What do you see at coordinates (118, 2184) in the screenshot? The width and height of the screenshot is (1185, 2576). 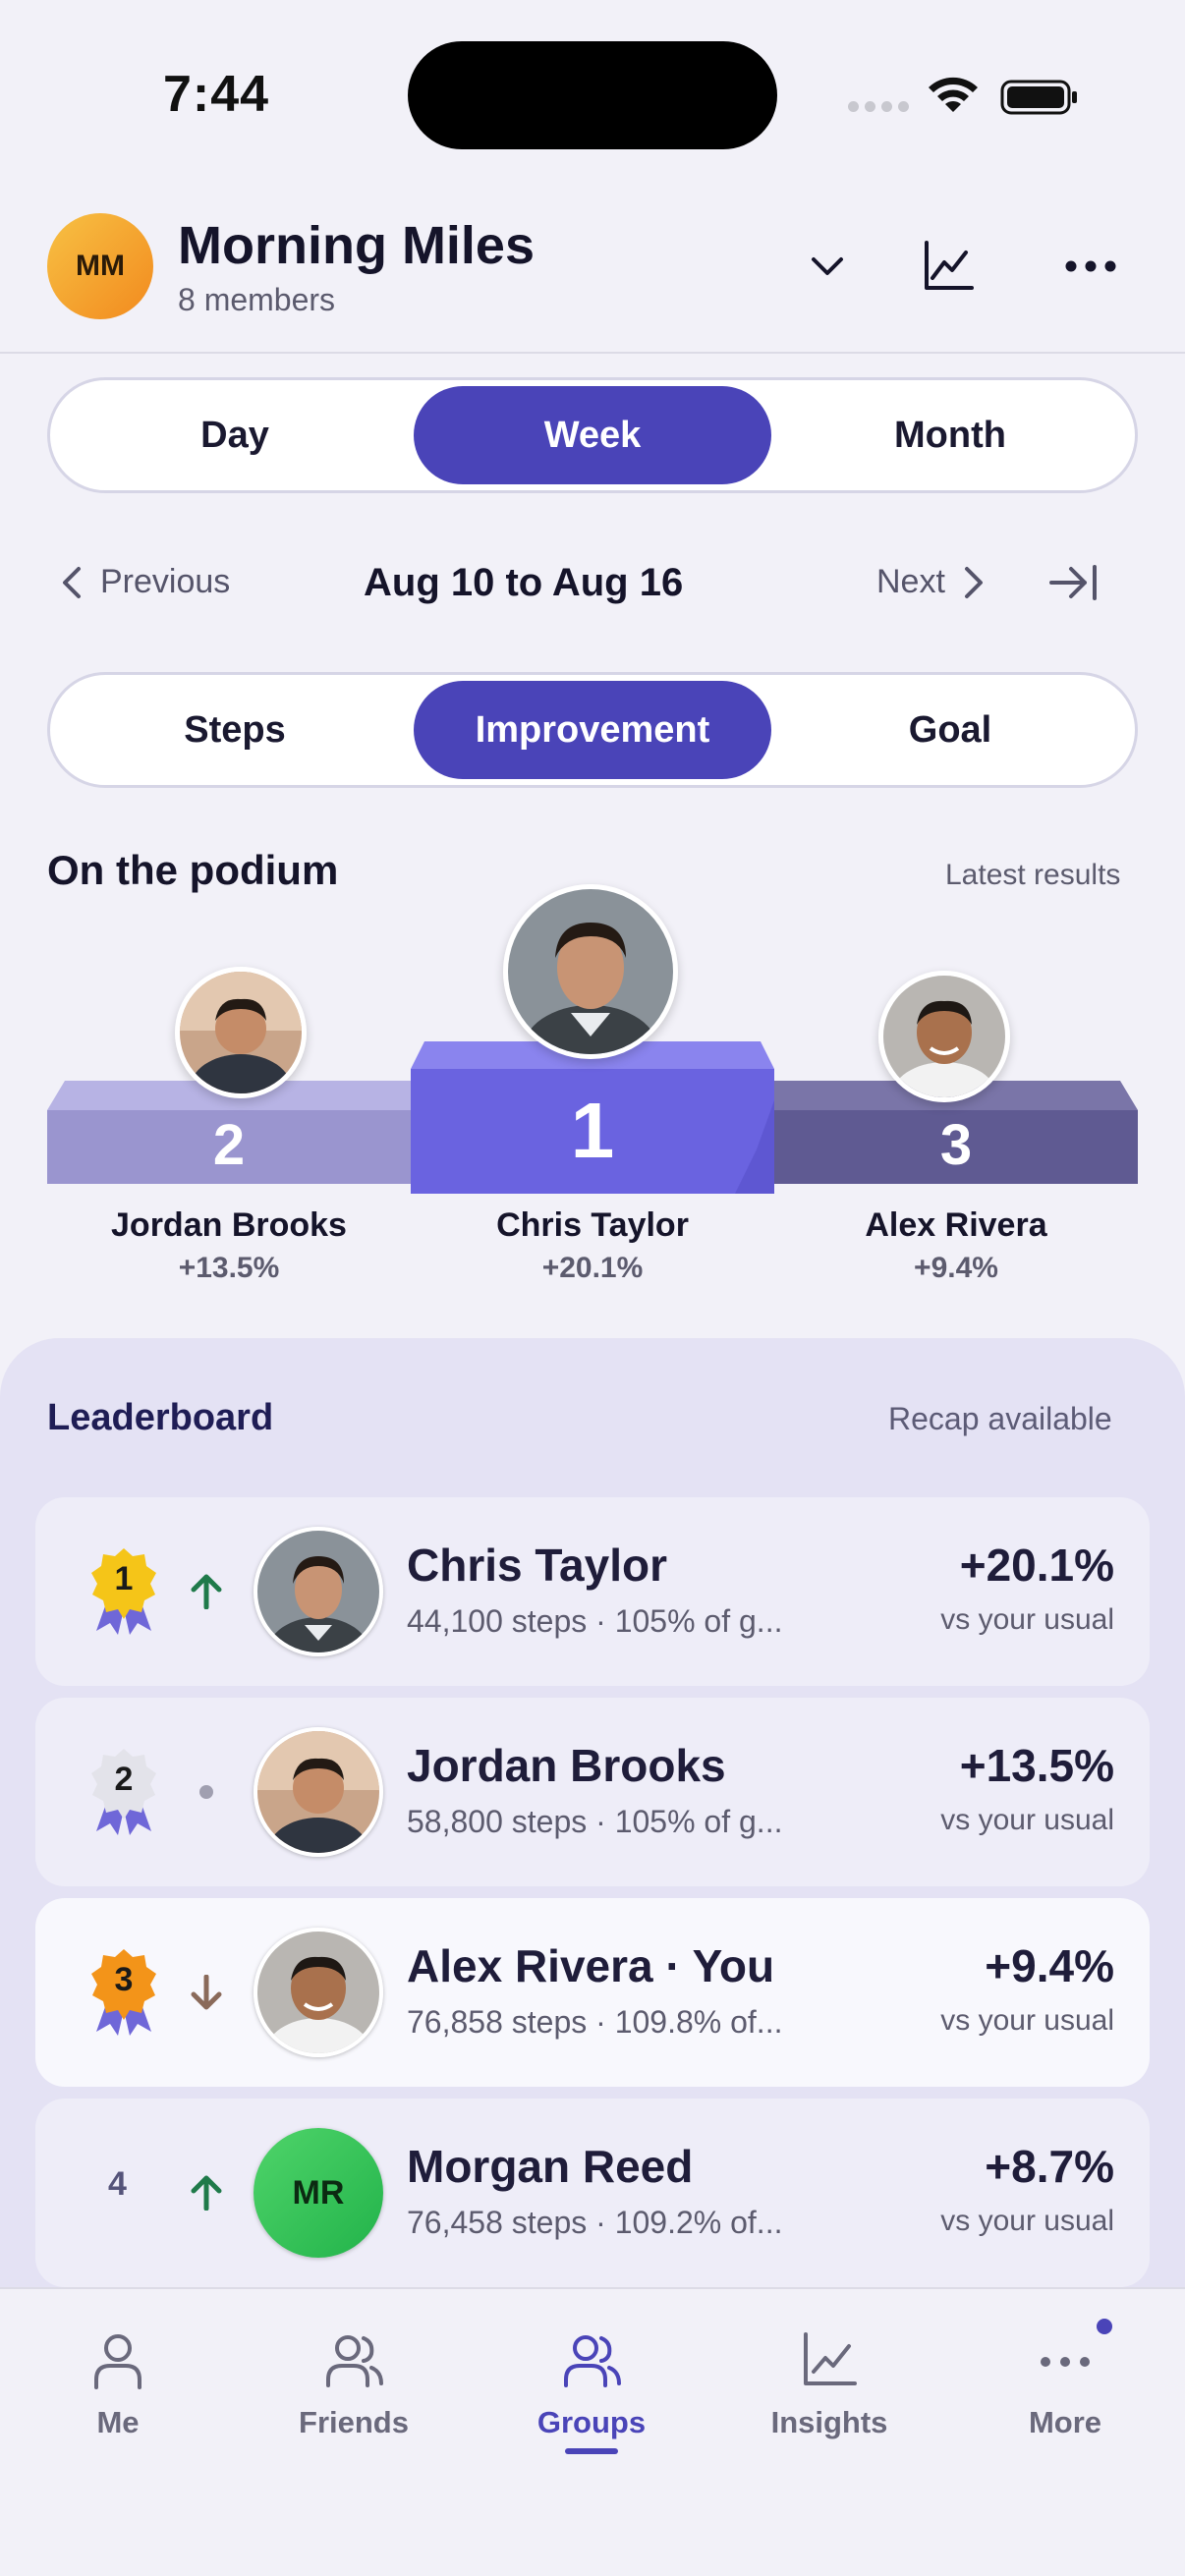 I see `rank-number: 4` at bounding box center [118, 2184].